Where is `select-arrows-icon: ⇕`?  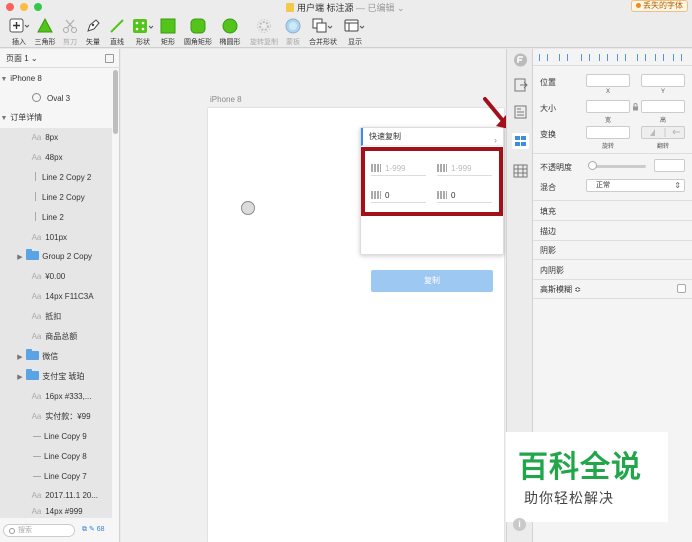
select-arrows-icon: ⇕ is located at coordinates (677, 185).